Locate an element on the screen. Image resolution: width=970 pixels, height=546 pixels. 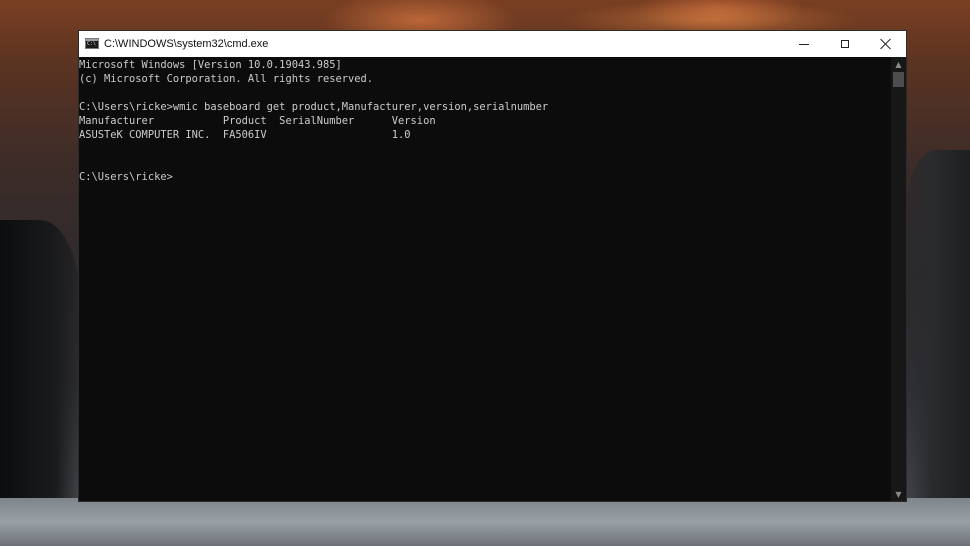
minimize-button is located at coordinates (804, 44).